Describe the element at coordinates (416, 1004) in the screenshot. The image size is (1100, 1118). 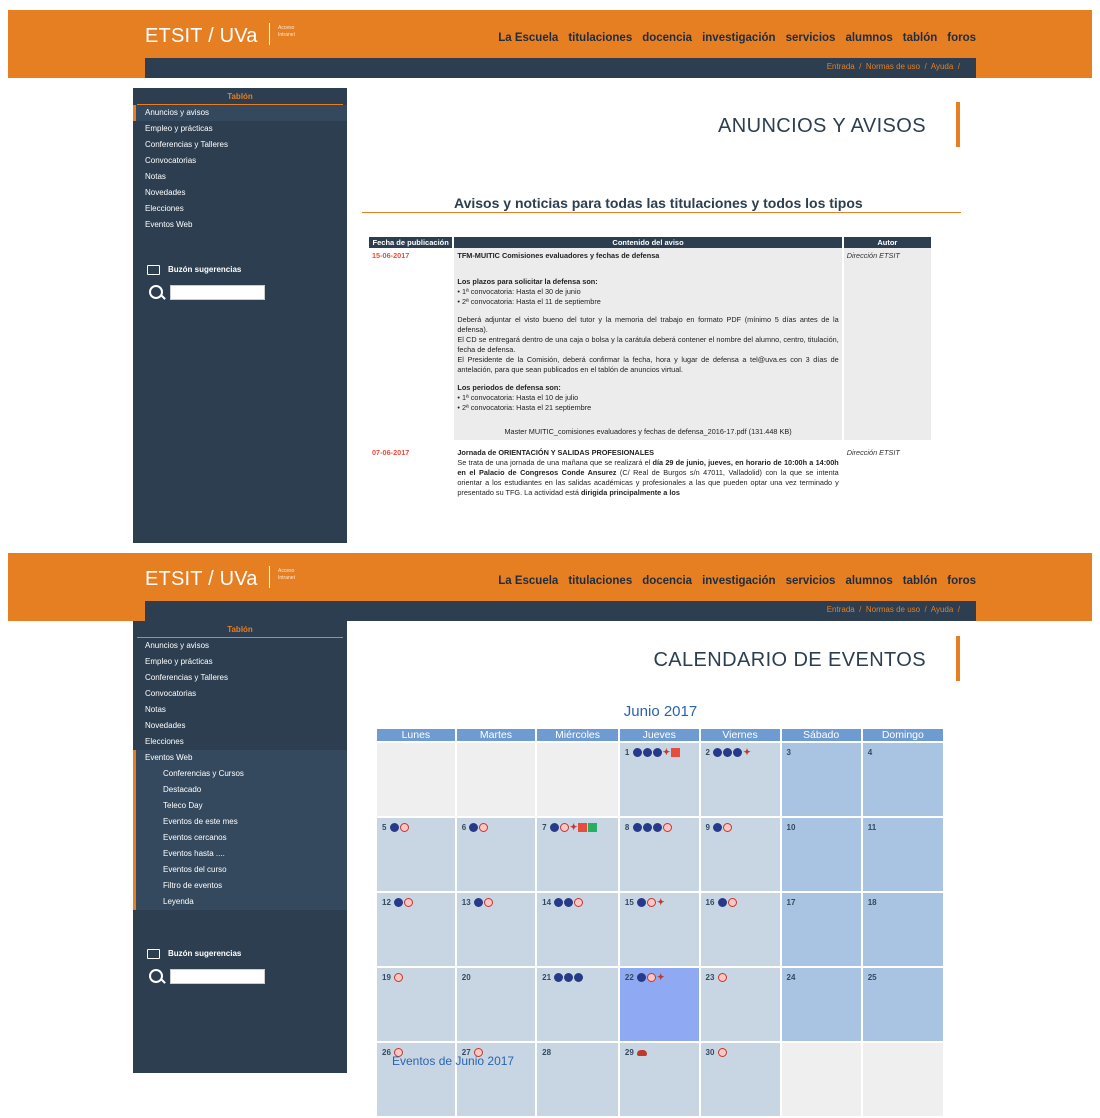
I see `calendar-day: 19` at that location.